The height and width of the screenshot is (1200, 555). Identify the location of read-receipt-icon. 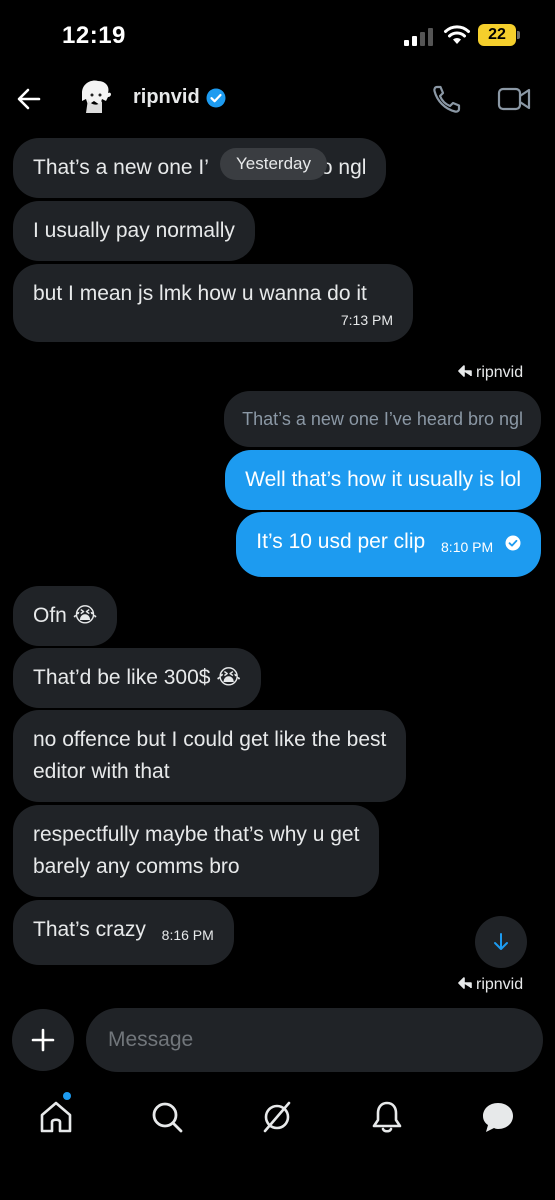
(513, 543).